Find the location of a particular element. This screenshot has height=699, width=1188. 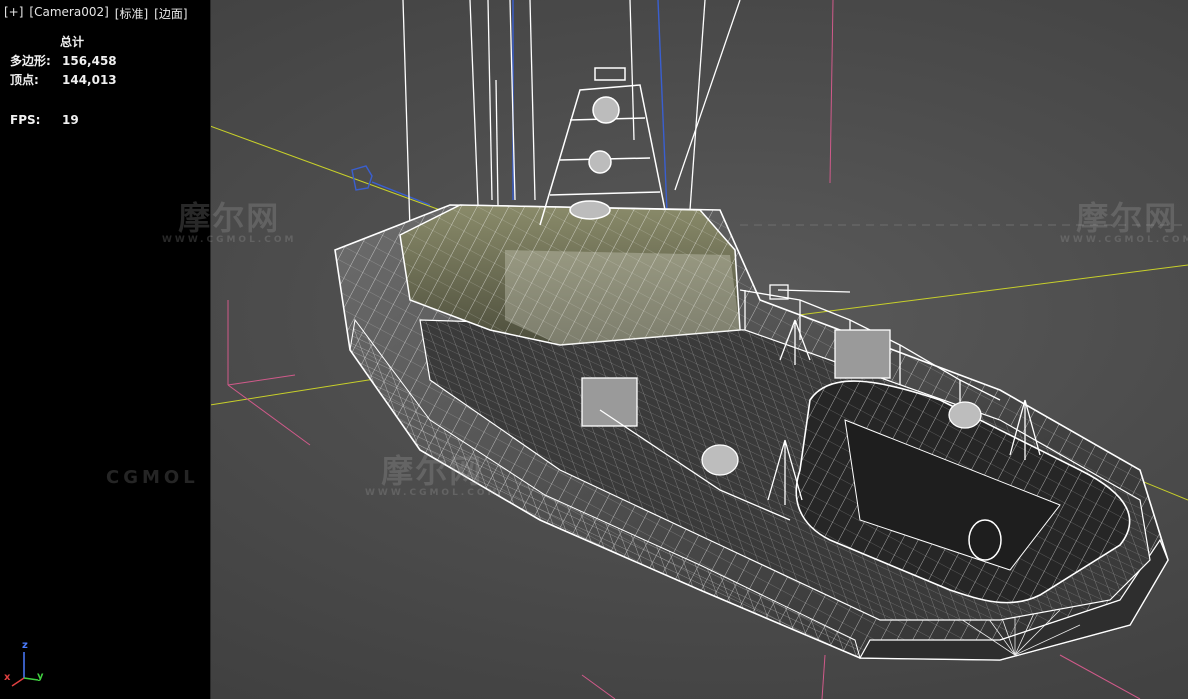

viewport-label: [+] [Camera002] [标准] [边面] is located at coordinates (96, 13).